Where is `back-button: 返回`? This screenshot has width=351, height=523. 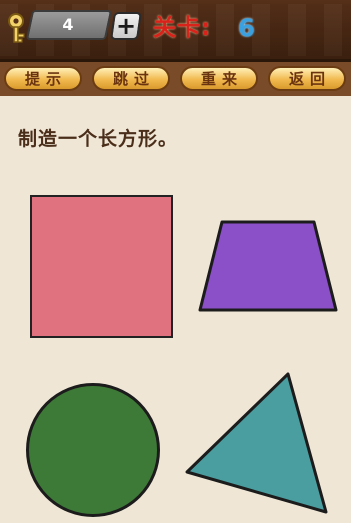 back-button: 返回 is located at coordinates (307, 78).